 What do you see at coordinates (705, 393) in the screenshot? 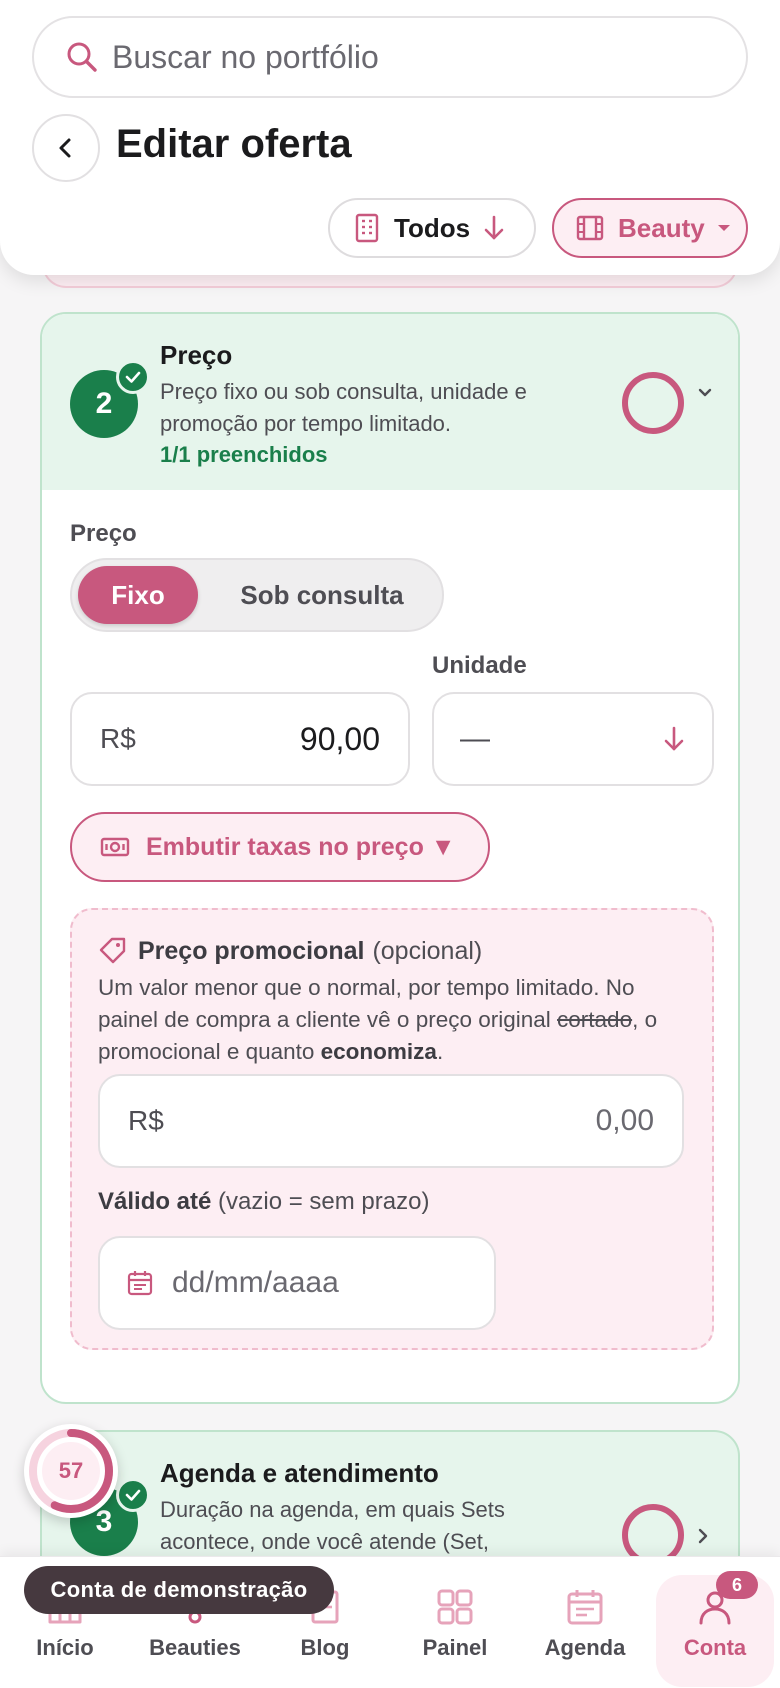
I see `chevron-down-icon` at bounding box center [705, 393].